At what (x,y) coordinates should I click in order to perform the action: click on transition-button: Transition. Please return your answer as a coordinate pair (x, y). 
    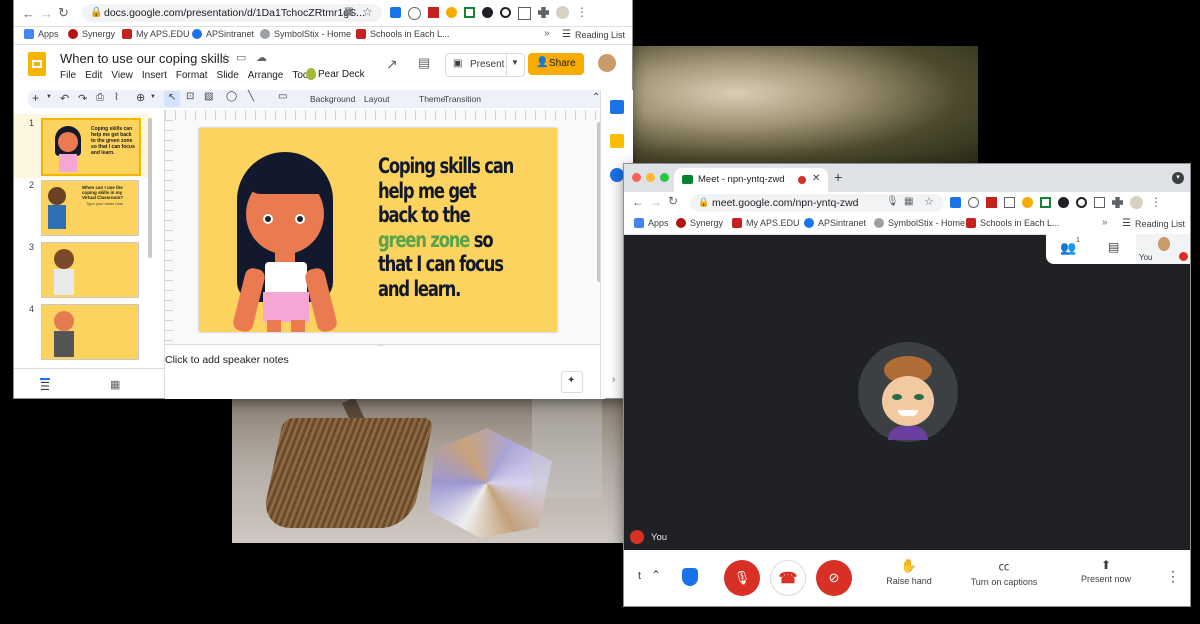
    Looking at the image, I should click on (462, 99).